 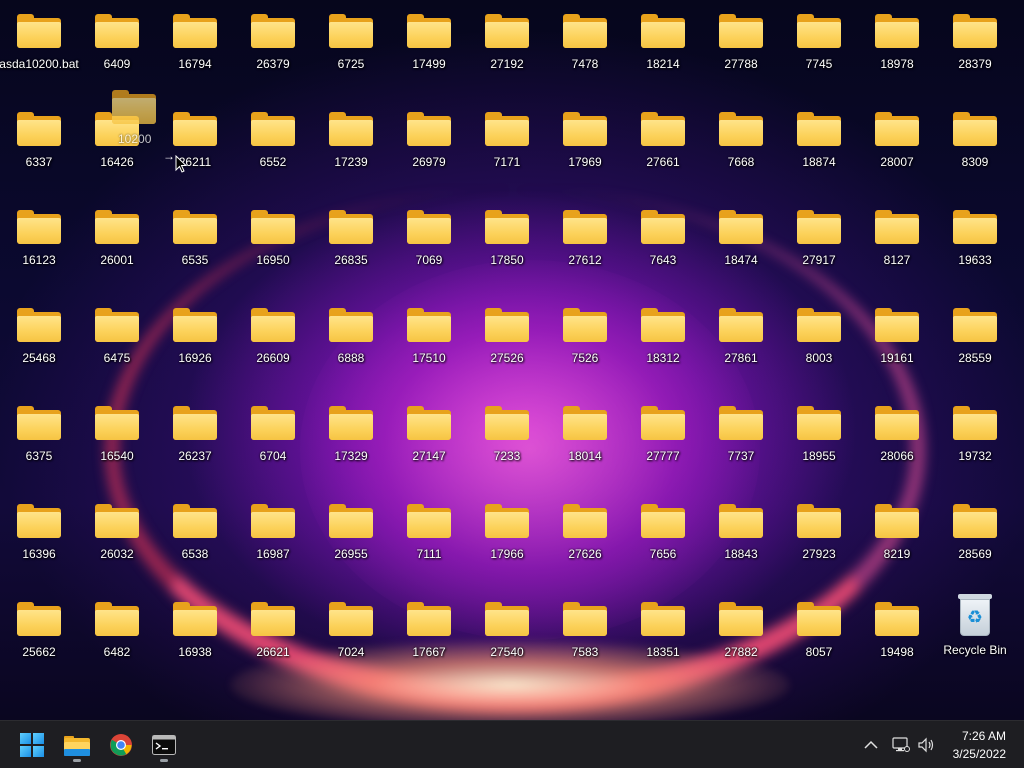 I want to click on desktop-icon-folder: 18978, so click(x=897, y=50).